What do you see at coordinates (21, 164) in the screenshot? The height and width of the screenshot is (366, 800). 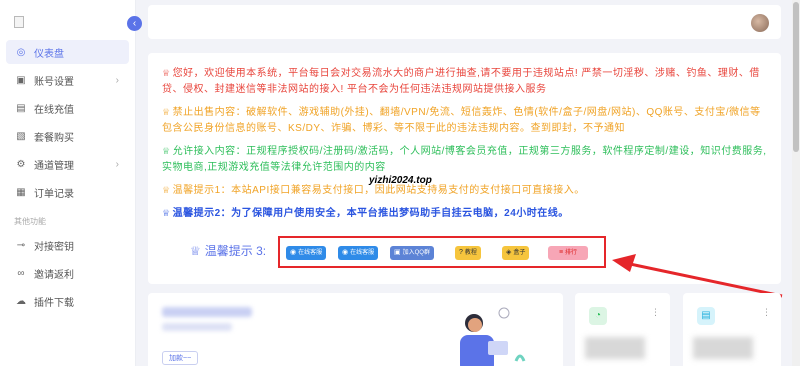 I see `channel-icon: ⚙` at bounding box center [21, 164].